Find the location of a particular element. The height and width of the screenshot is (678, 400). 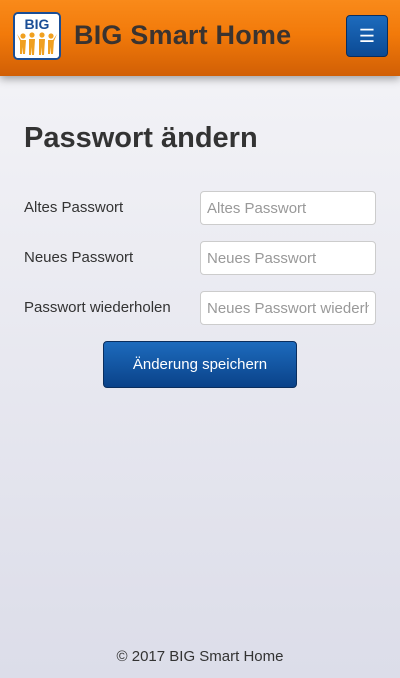

repeat-password-input is located at coordinates (288, 308).